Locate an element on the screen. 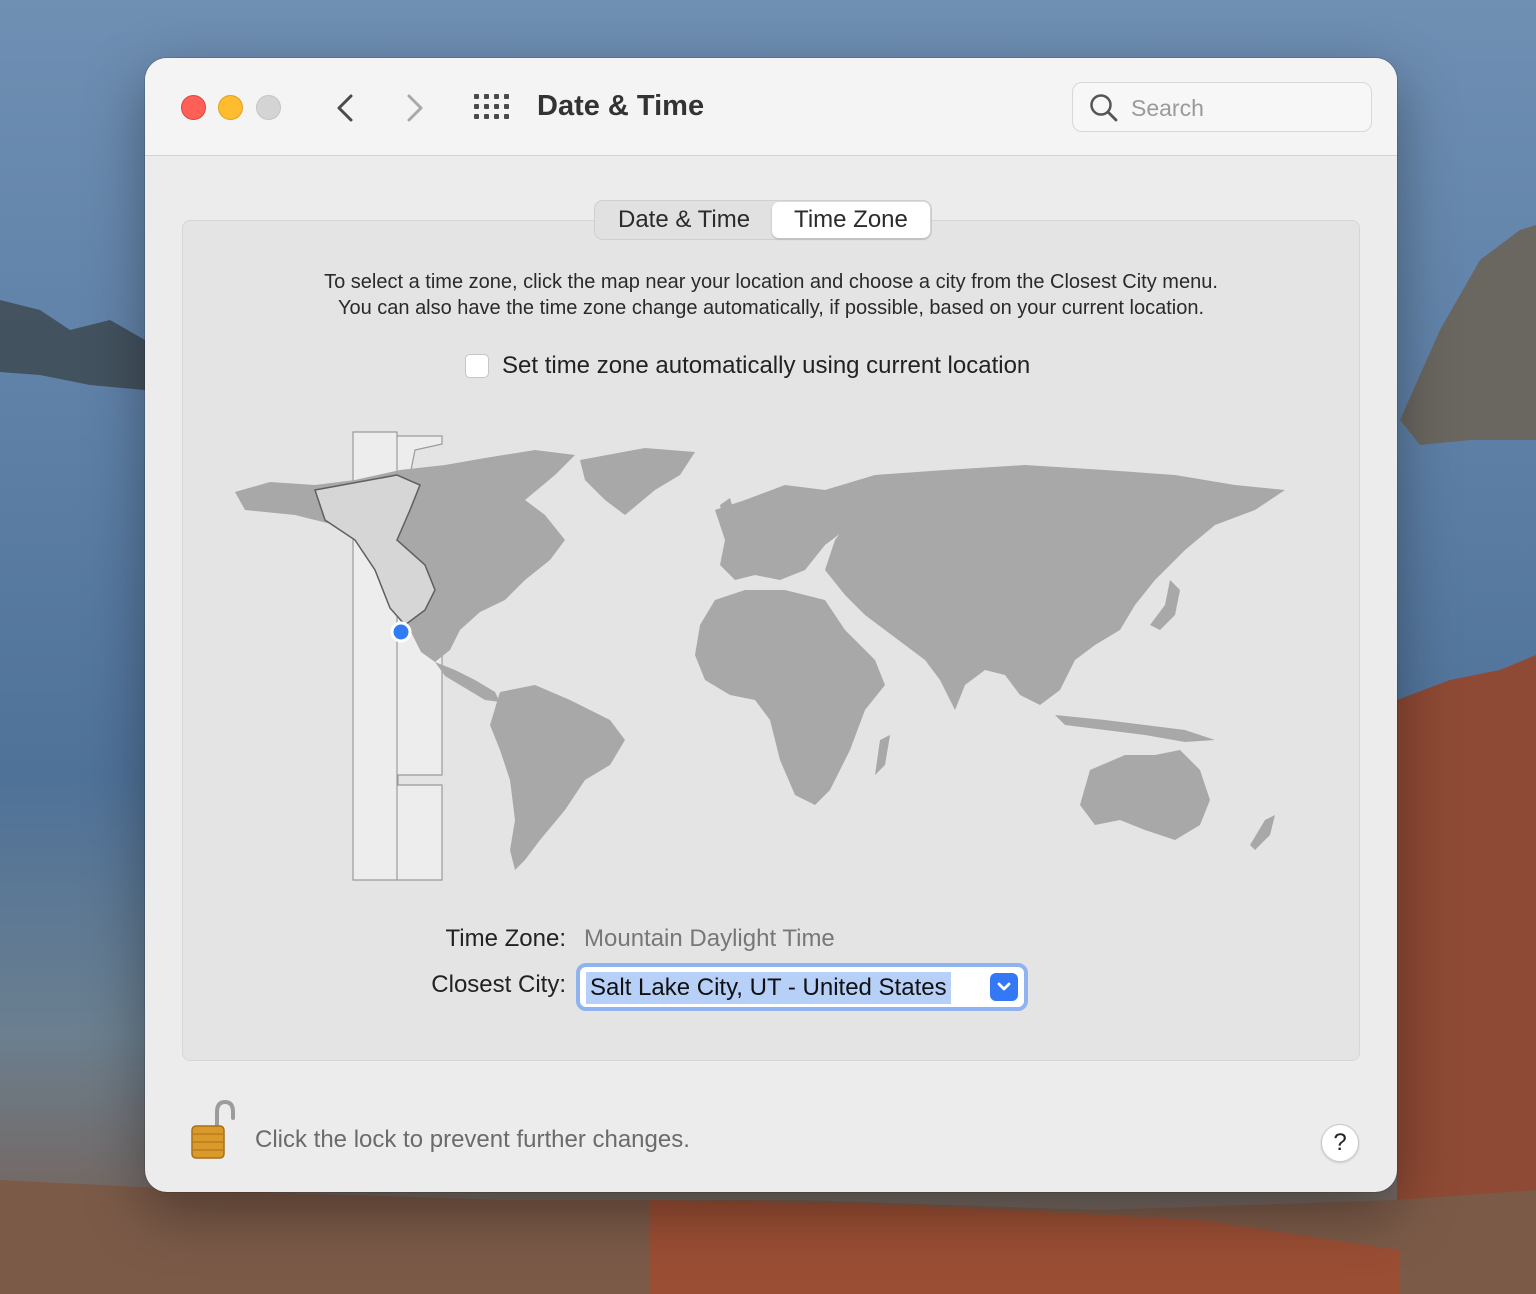  africa-shape is located at coordinates (790, 697).